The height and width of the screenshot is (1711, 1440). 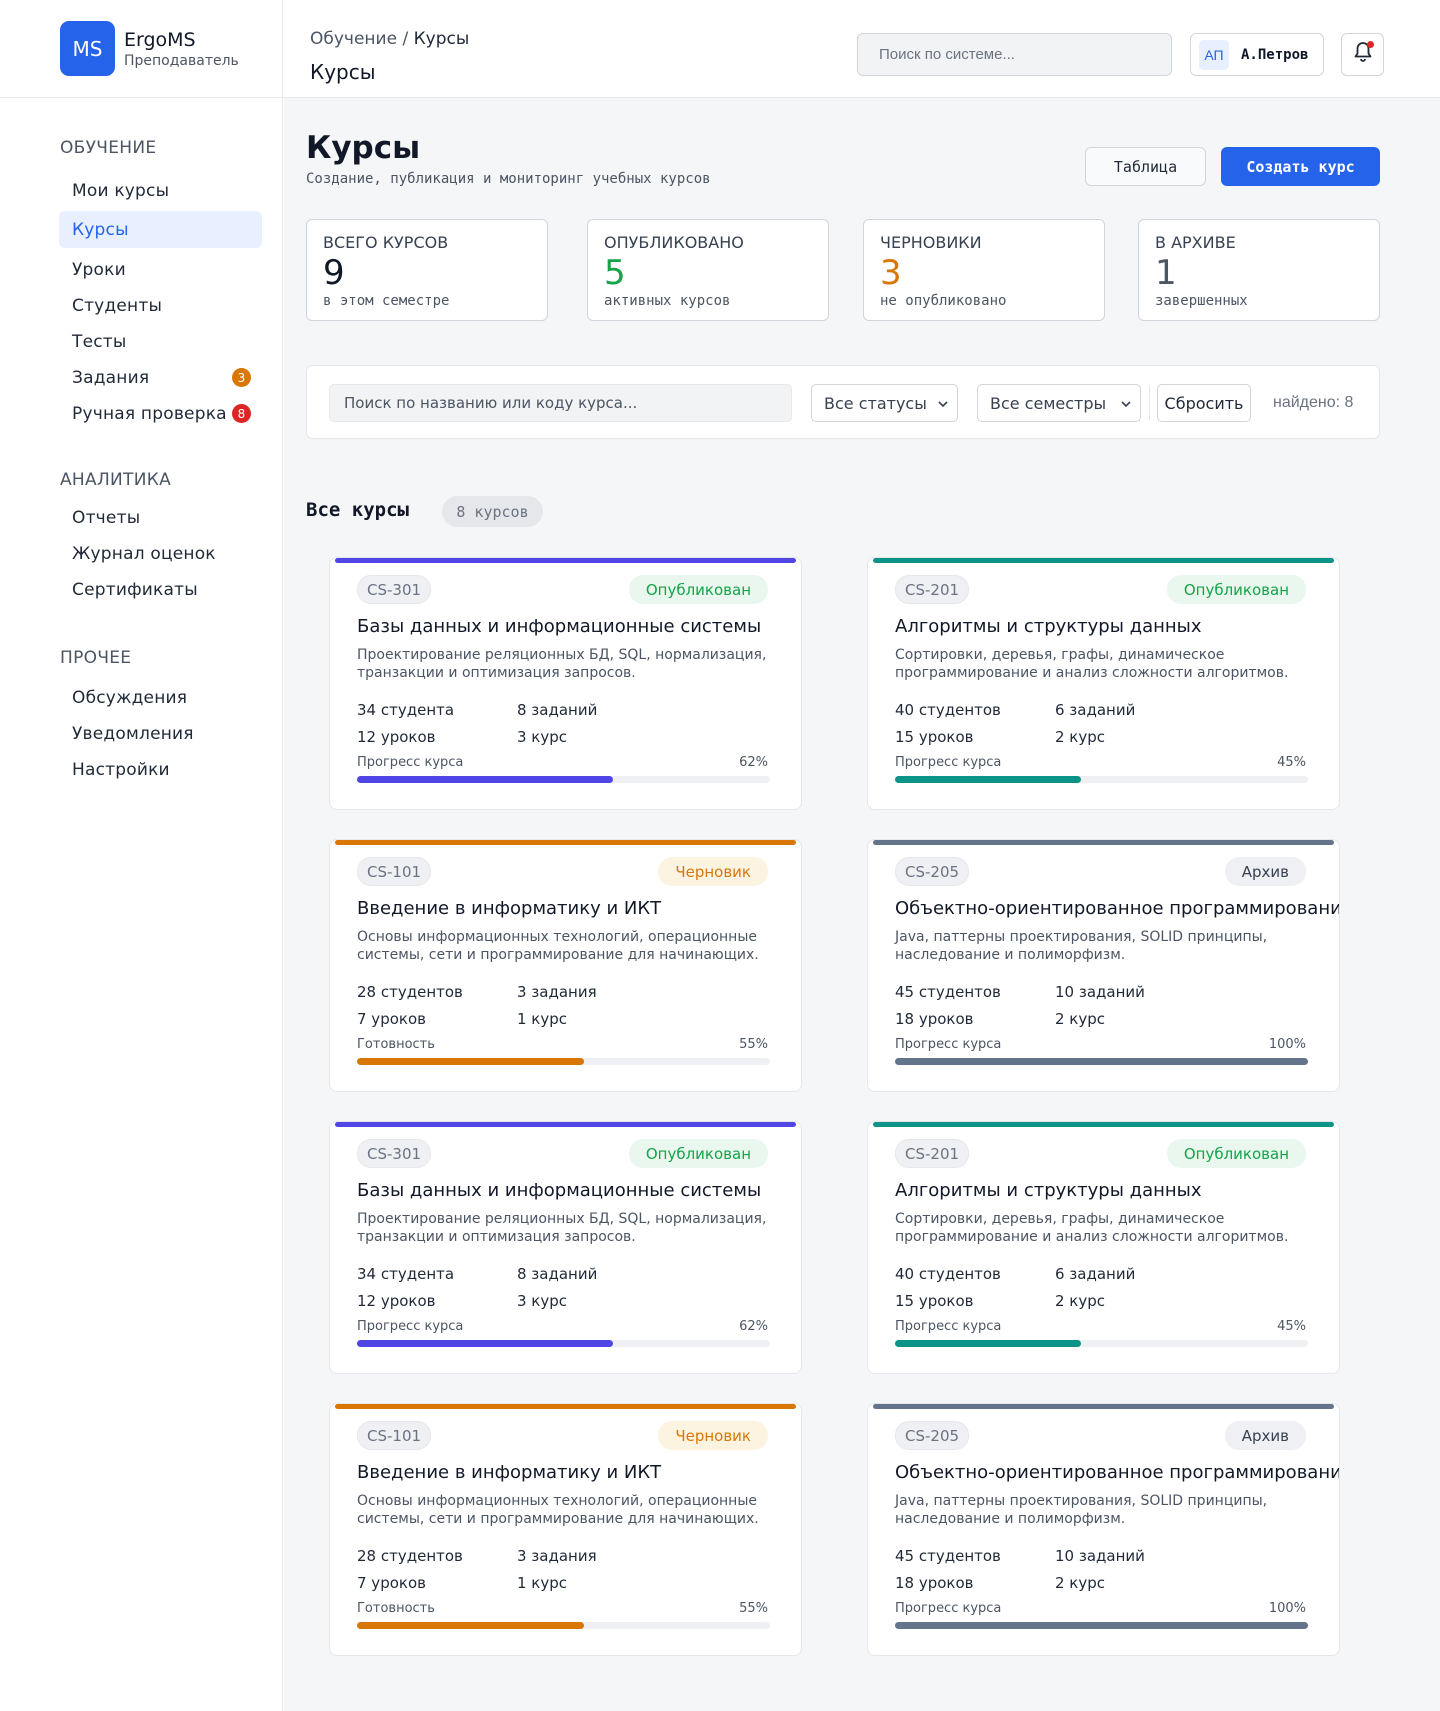 I want to click on sidebar-item-assignments: Задания 3, so click(x=160, y=377).